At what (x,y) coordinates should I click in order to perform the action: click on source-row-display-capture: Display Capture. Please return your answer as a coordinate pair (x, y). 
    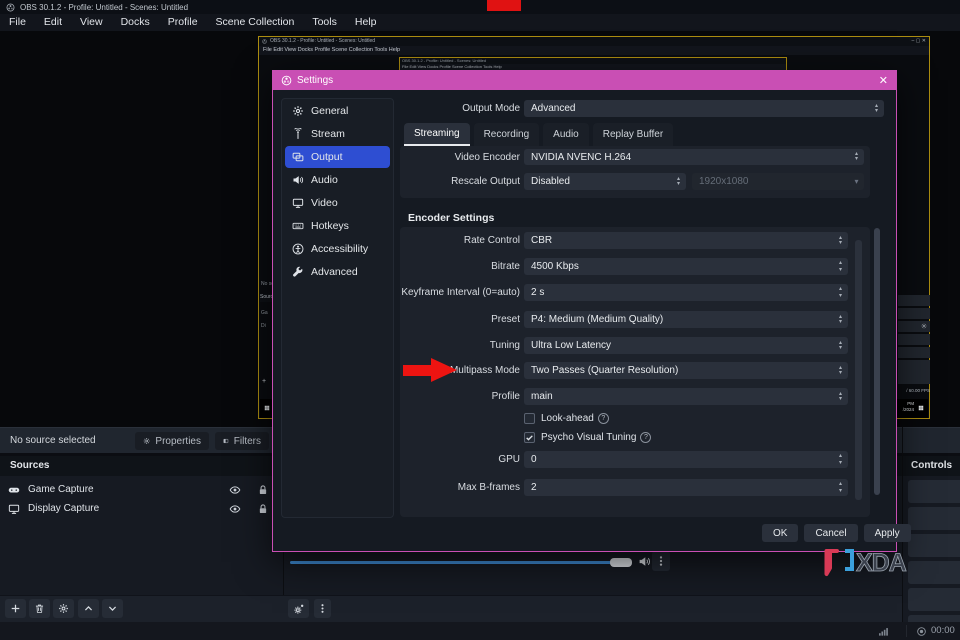
    Looking at the image, I should click on (141, 508).